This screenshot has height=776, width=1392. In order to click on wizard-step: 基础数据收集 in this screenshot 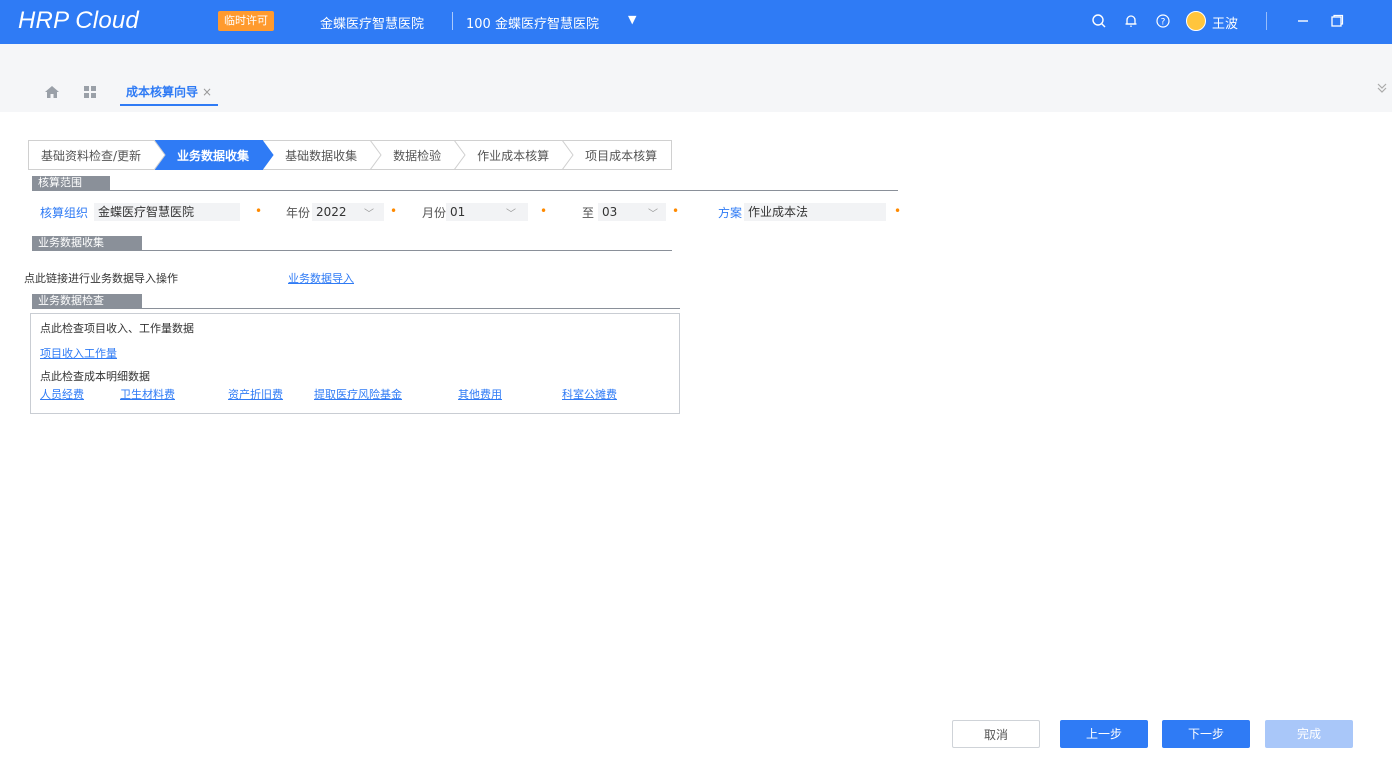, I will do `click(322, 155)`.